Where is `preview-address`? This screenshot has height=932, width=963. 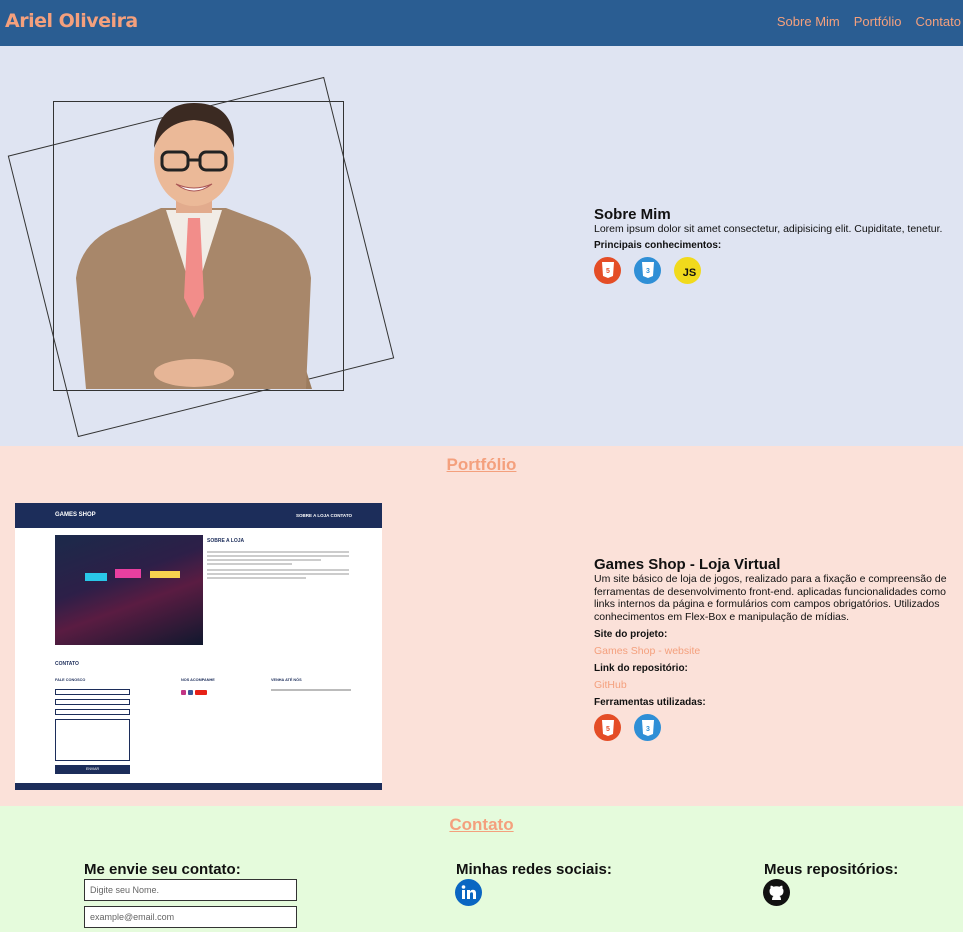 preview-address is located at coordinates (311, 690).